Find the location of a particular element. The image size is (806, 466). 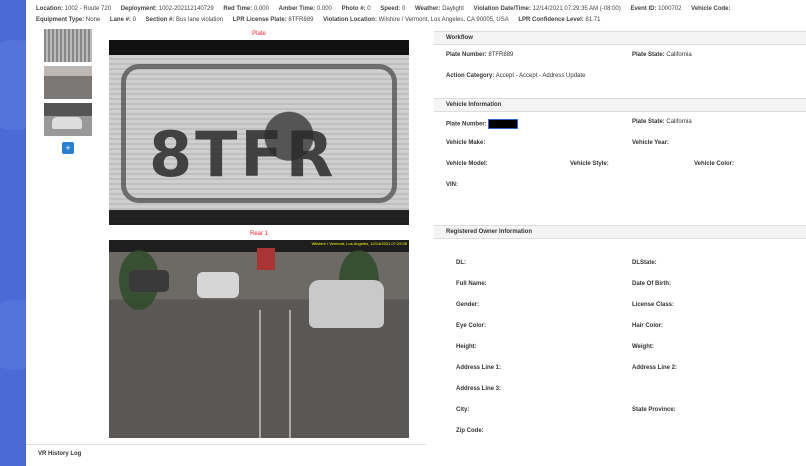

date-of-birth-label: Date Of Birth: is located at coordinates (651, 284).